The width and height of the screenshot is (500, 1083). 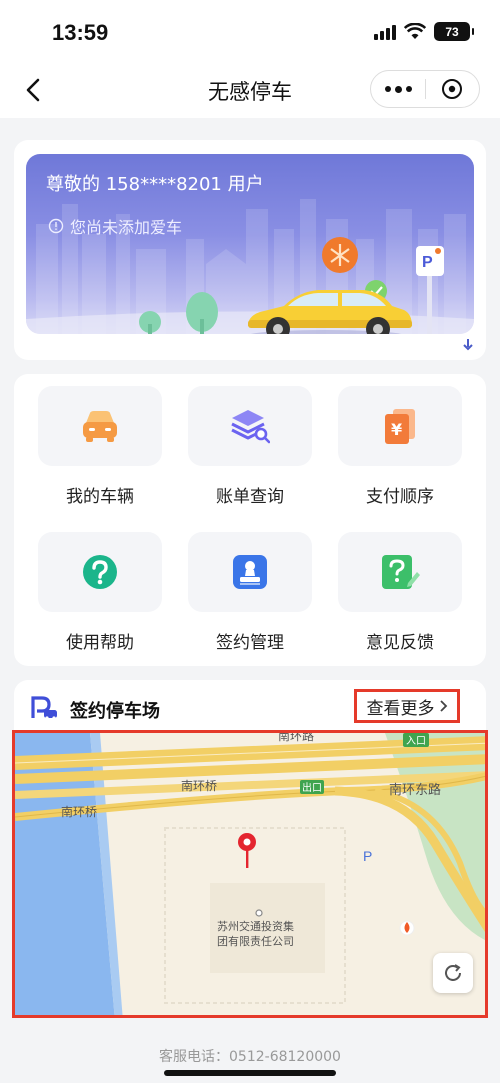 I want to click on mini-program-capsule, so click(x=425, y=89).